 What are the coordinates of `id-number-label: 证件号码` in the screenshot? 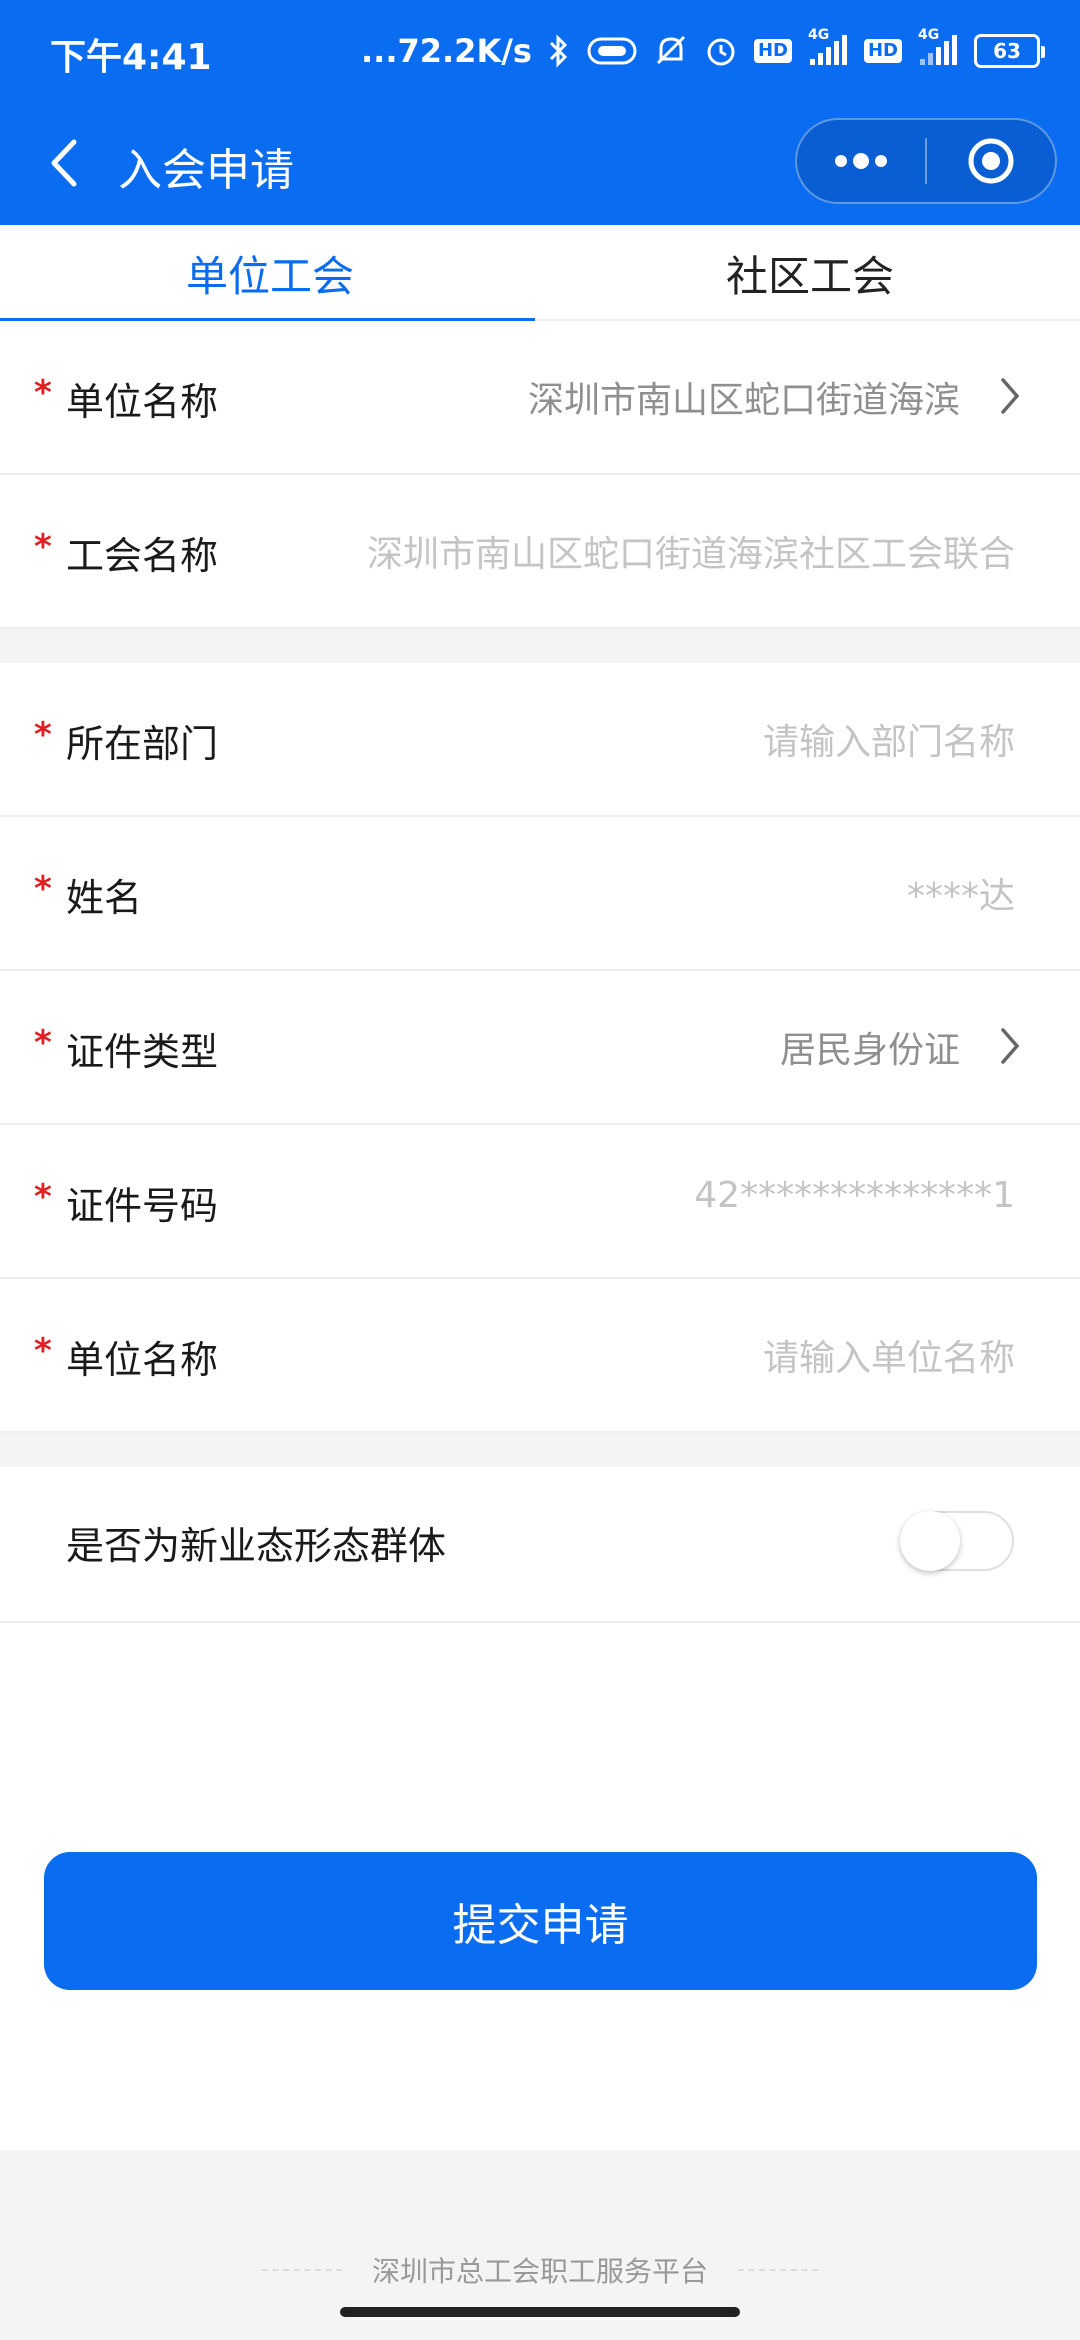 It's located at (142, 1206).